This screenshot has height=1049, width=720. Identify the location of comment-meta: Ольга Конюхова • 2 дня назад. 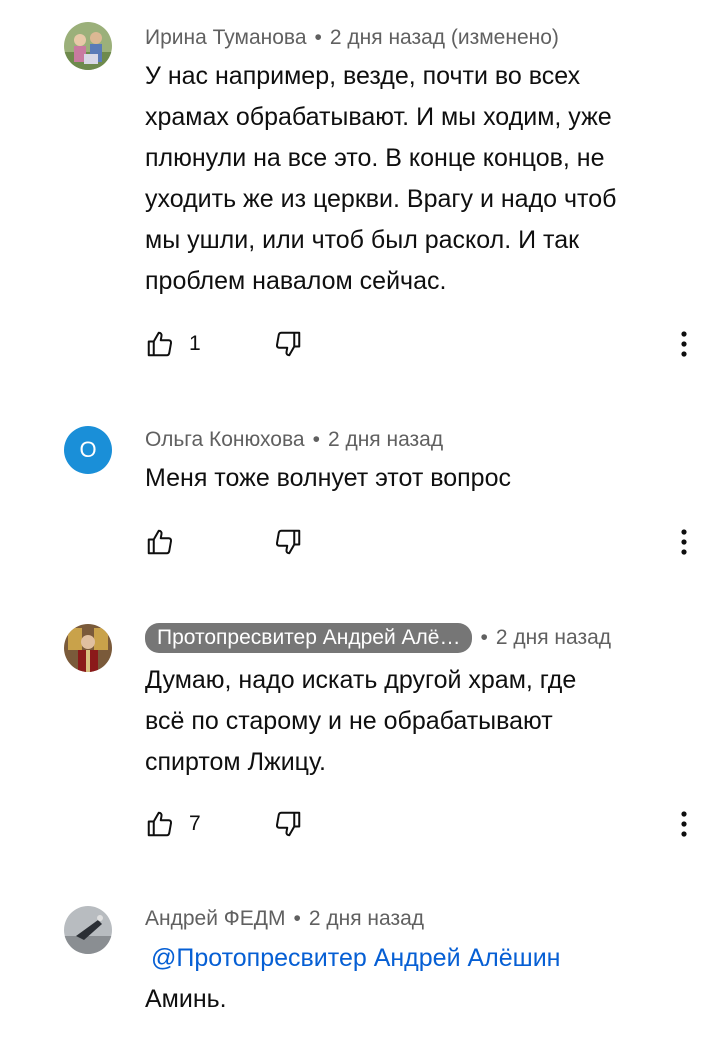
(294, 440).